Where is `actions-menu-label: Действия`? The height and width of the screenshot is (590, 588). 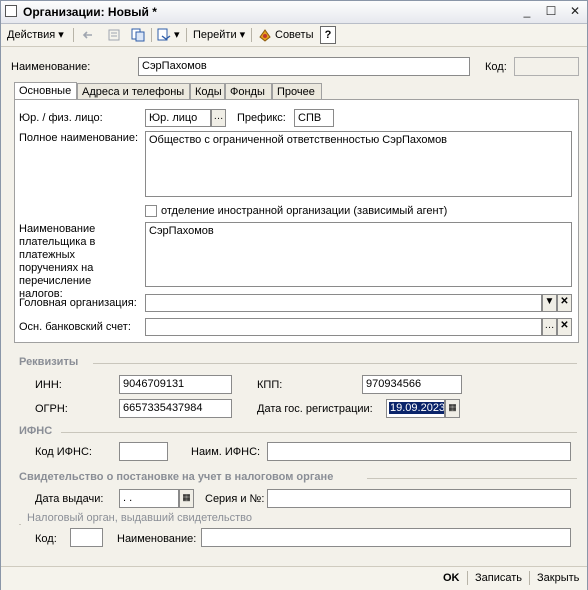 actions-menu-label: Действия is located at coordinates (31, 35).